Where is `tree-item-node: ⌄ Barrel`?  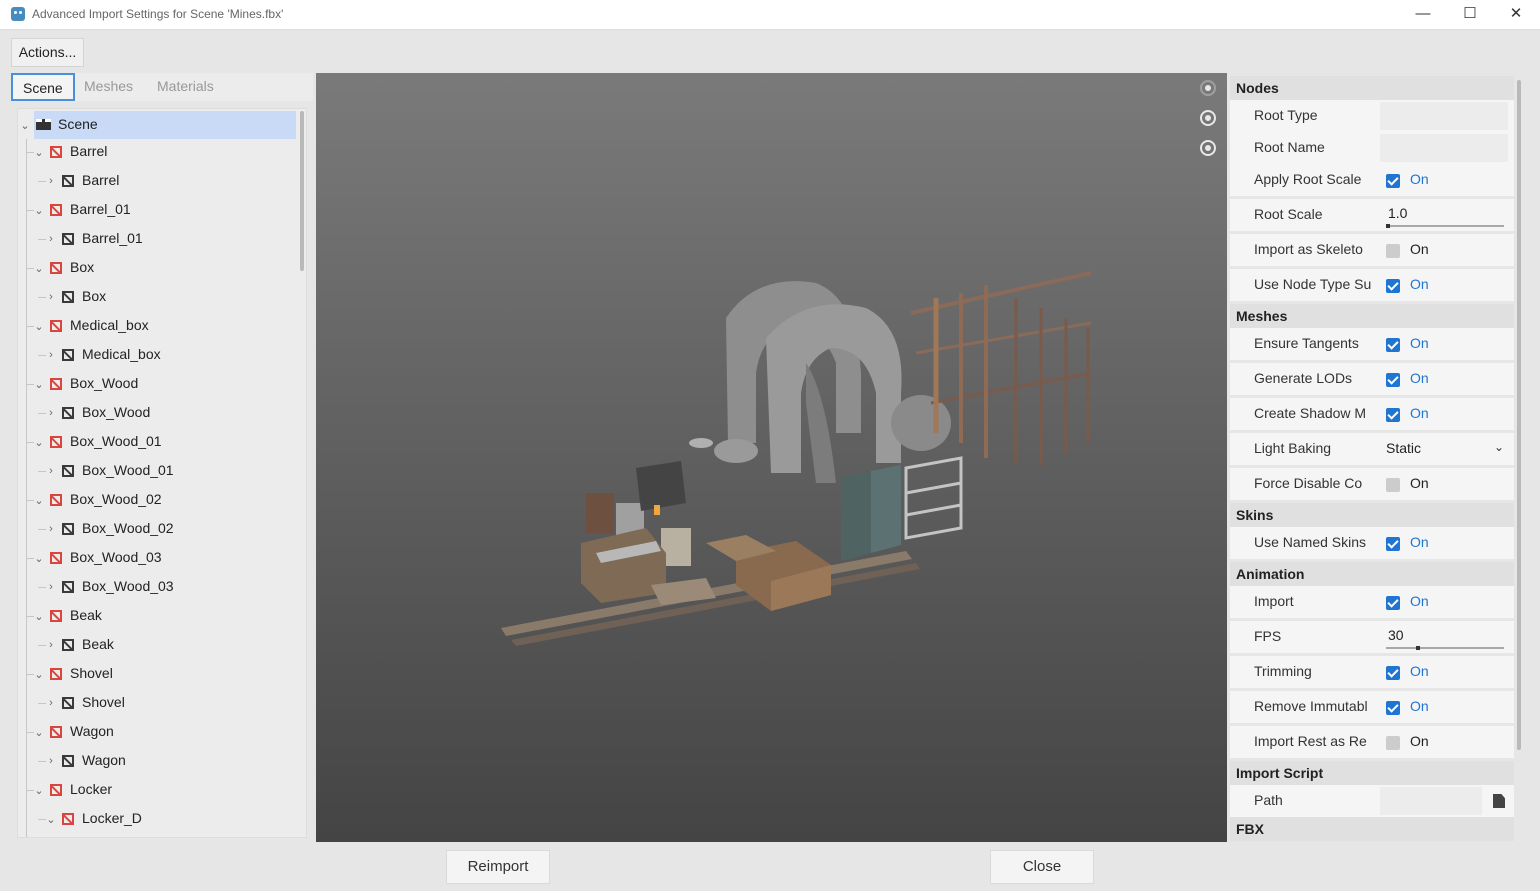 tree-item-node: ⌄ Barrel is located at coordinates (158, 152).